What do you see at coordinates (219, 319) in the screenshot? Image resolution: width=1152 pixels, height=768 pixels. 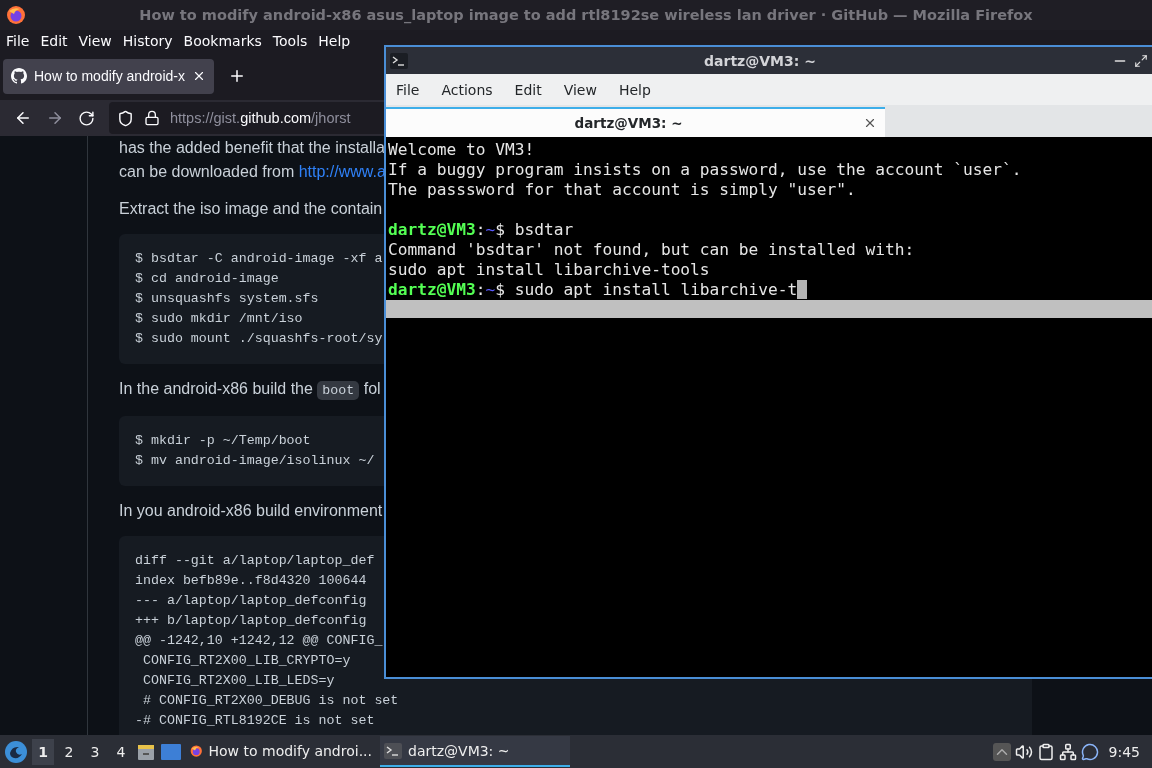 I see `code-line: $ sudo mkdir /mnt/iso` at bounding box center [219, 319].